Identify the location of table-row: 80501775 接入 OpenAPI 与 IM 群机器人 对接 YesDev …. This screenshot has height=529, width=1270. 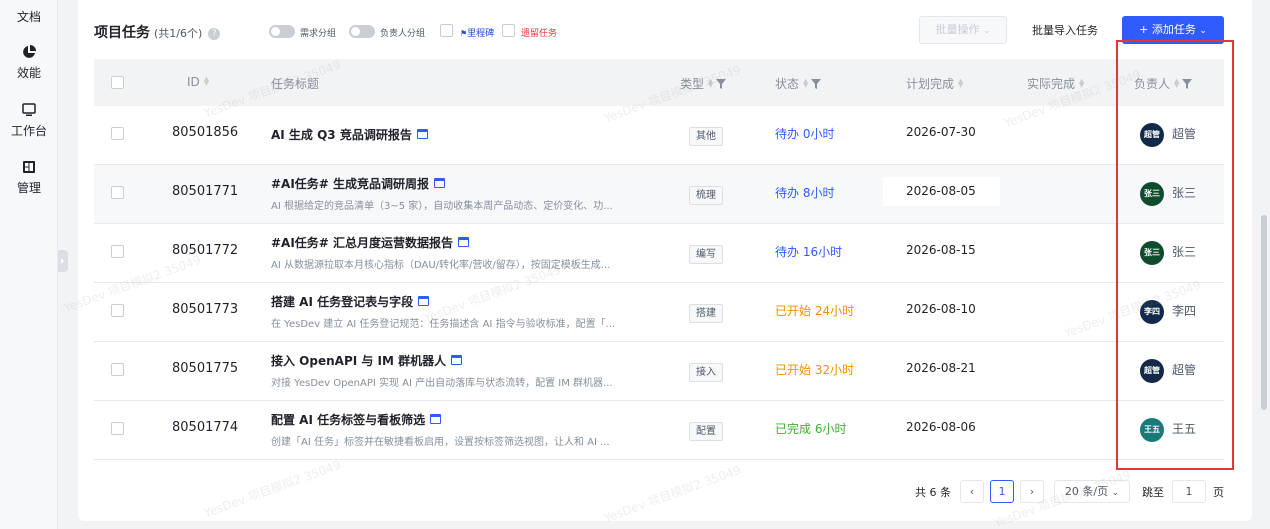
(659, 371).